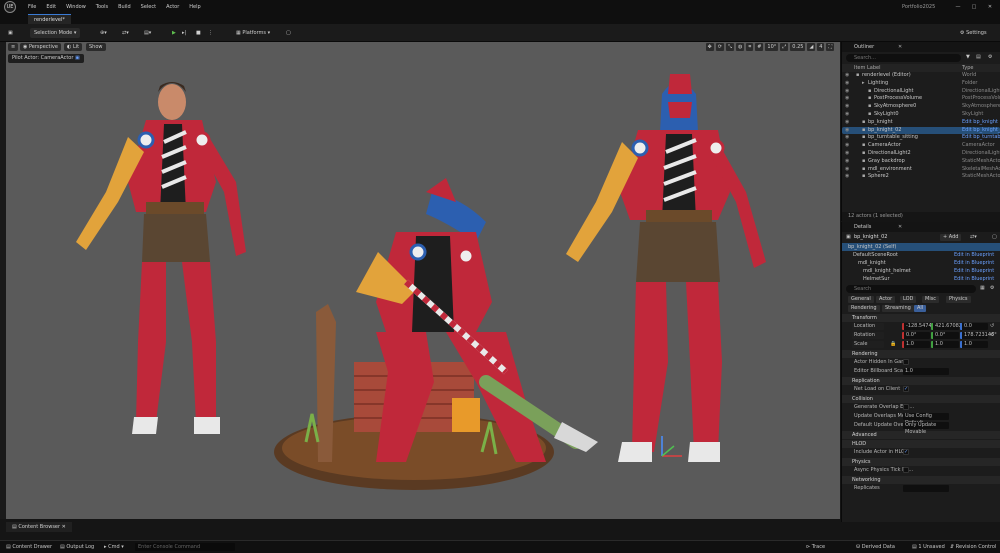 The image size is (1000, 553). What do you see at coordinates (13, 47) in the screenshot?
I see `viewport-menu-button: ≡` at bounding box center [13, 47].